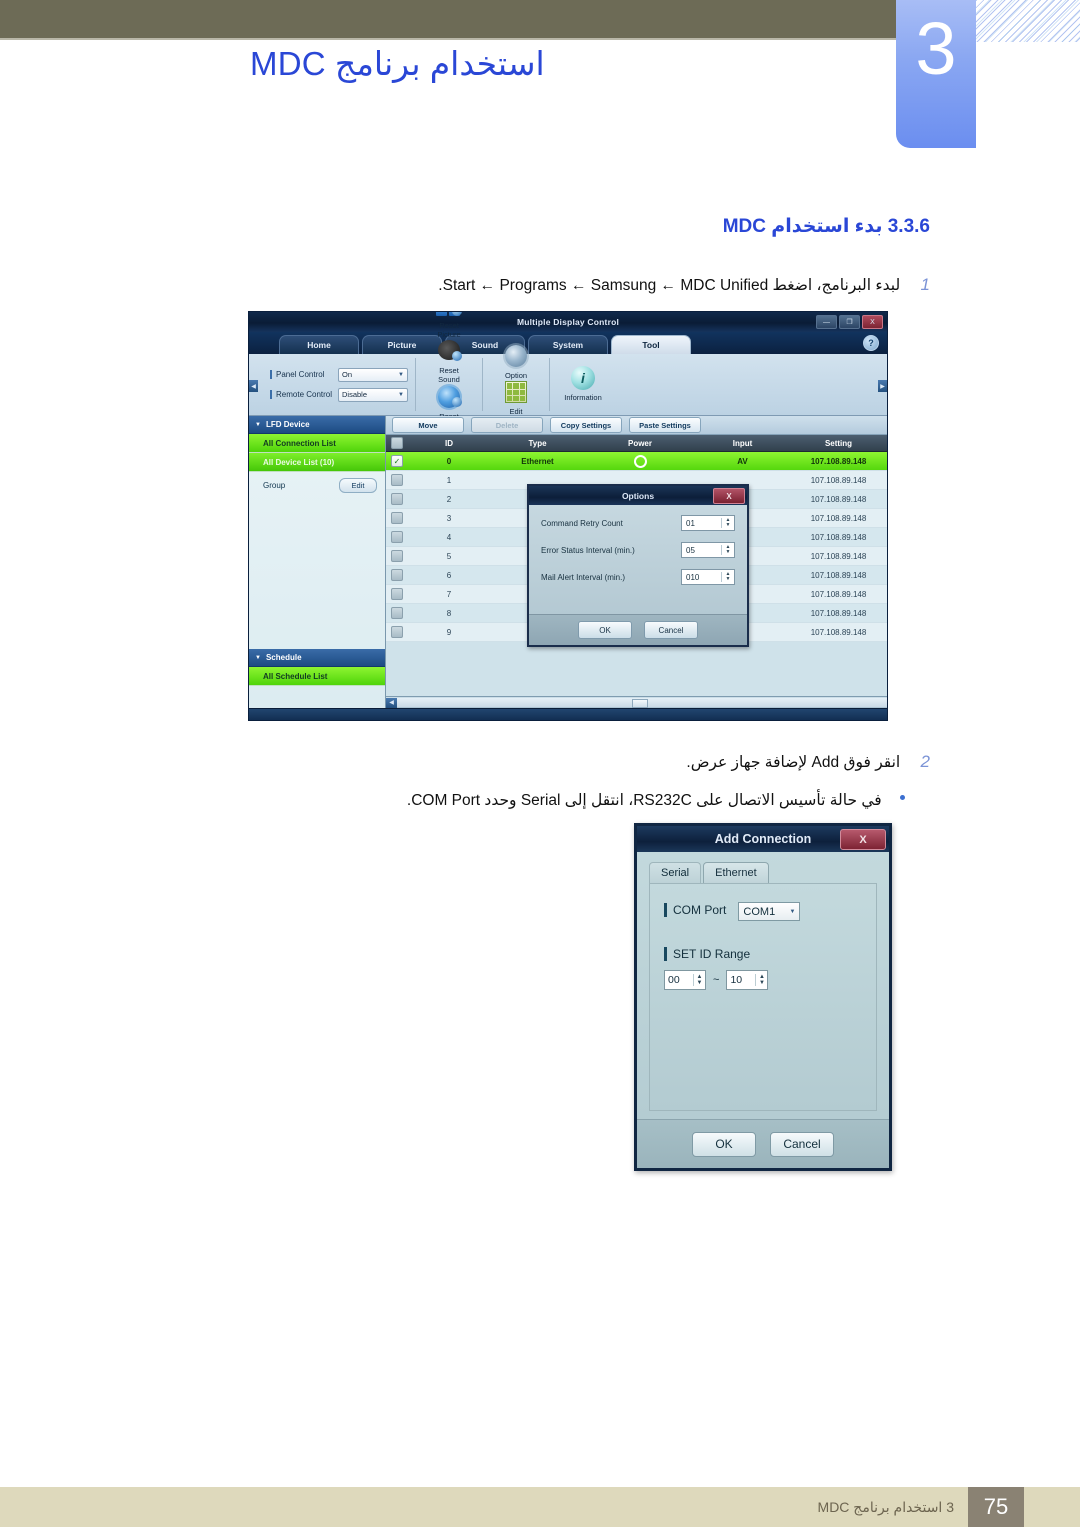  What do you see at coordinates (317, 658) in the screenshot?
I see `sidebar-header-schedule: ▼ Schedule` at bounding box center [317, 658].